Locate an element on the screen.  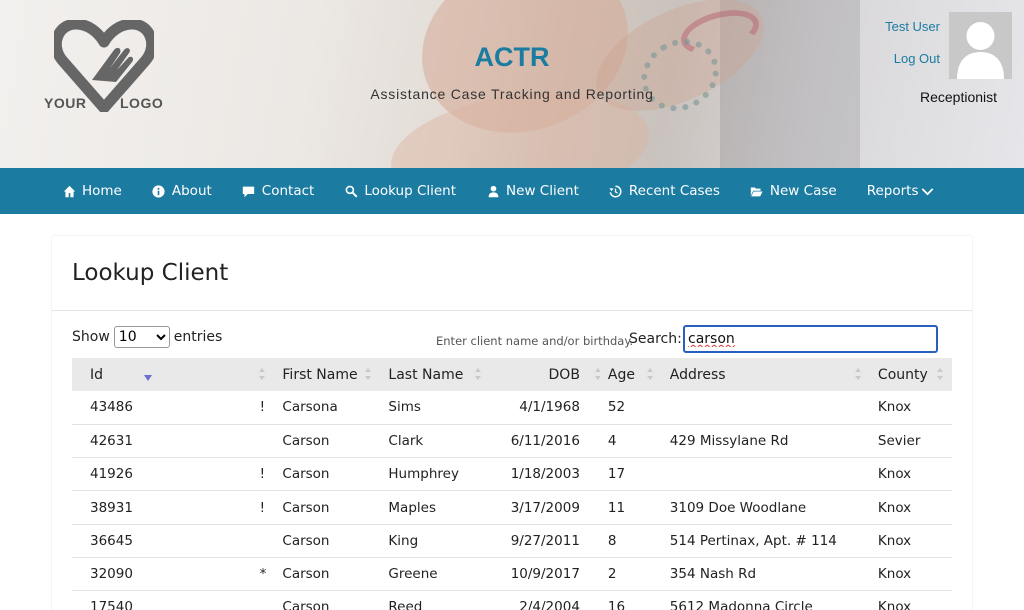
app-title: ACTR is located at coordinates (512, 57).